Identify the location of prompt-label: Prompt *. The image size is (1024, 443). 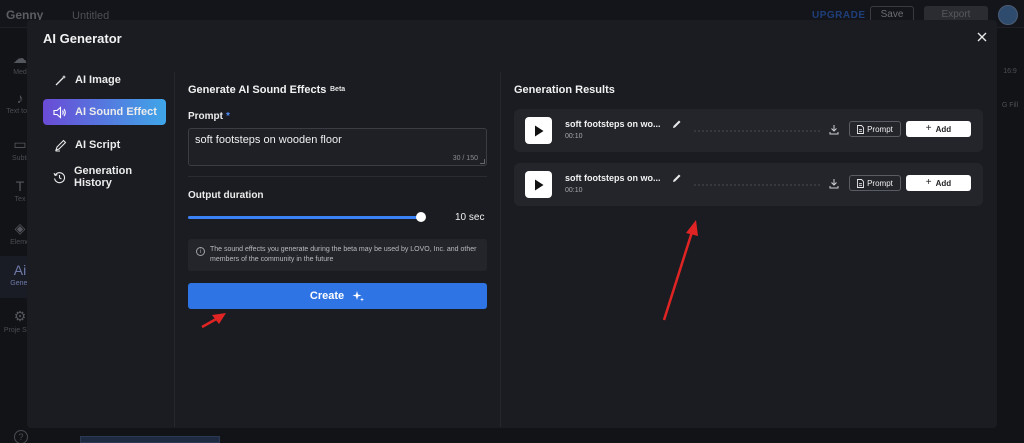
(209, 116).